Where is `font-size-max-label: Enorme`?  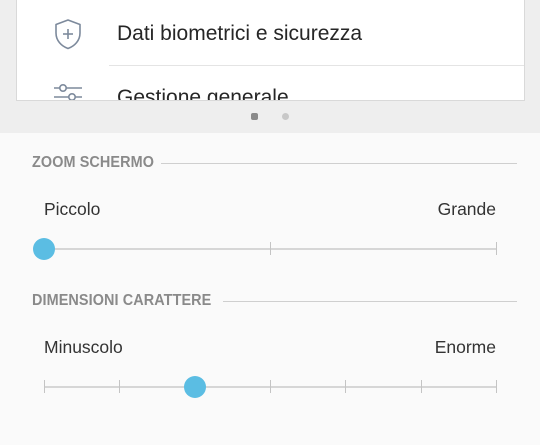 font-size-max-label: Enorme is located at coordinates (465, 347).